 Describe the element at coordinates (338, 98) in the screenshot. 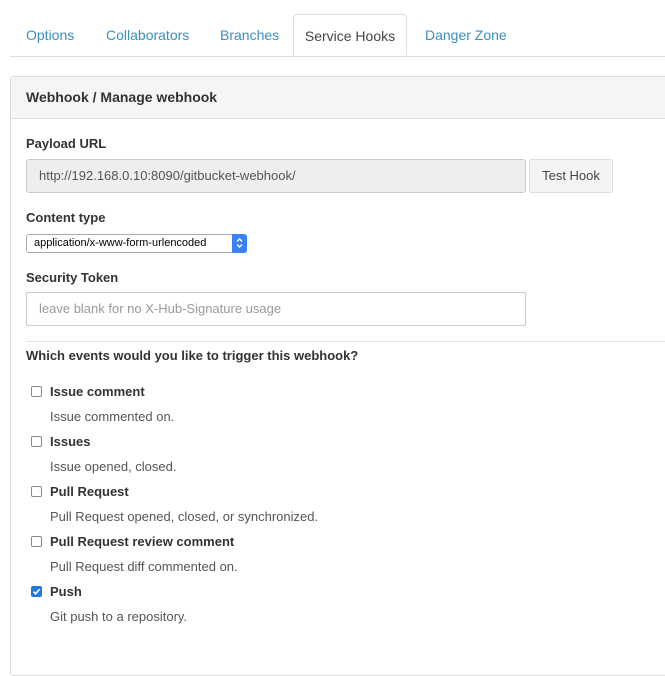

I see `panel-heading: Webhook / Manage webhook` at that location.